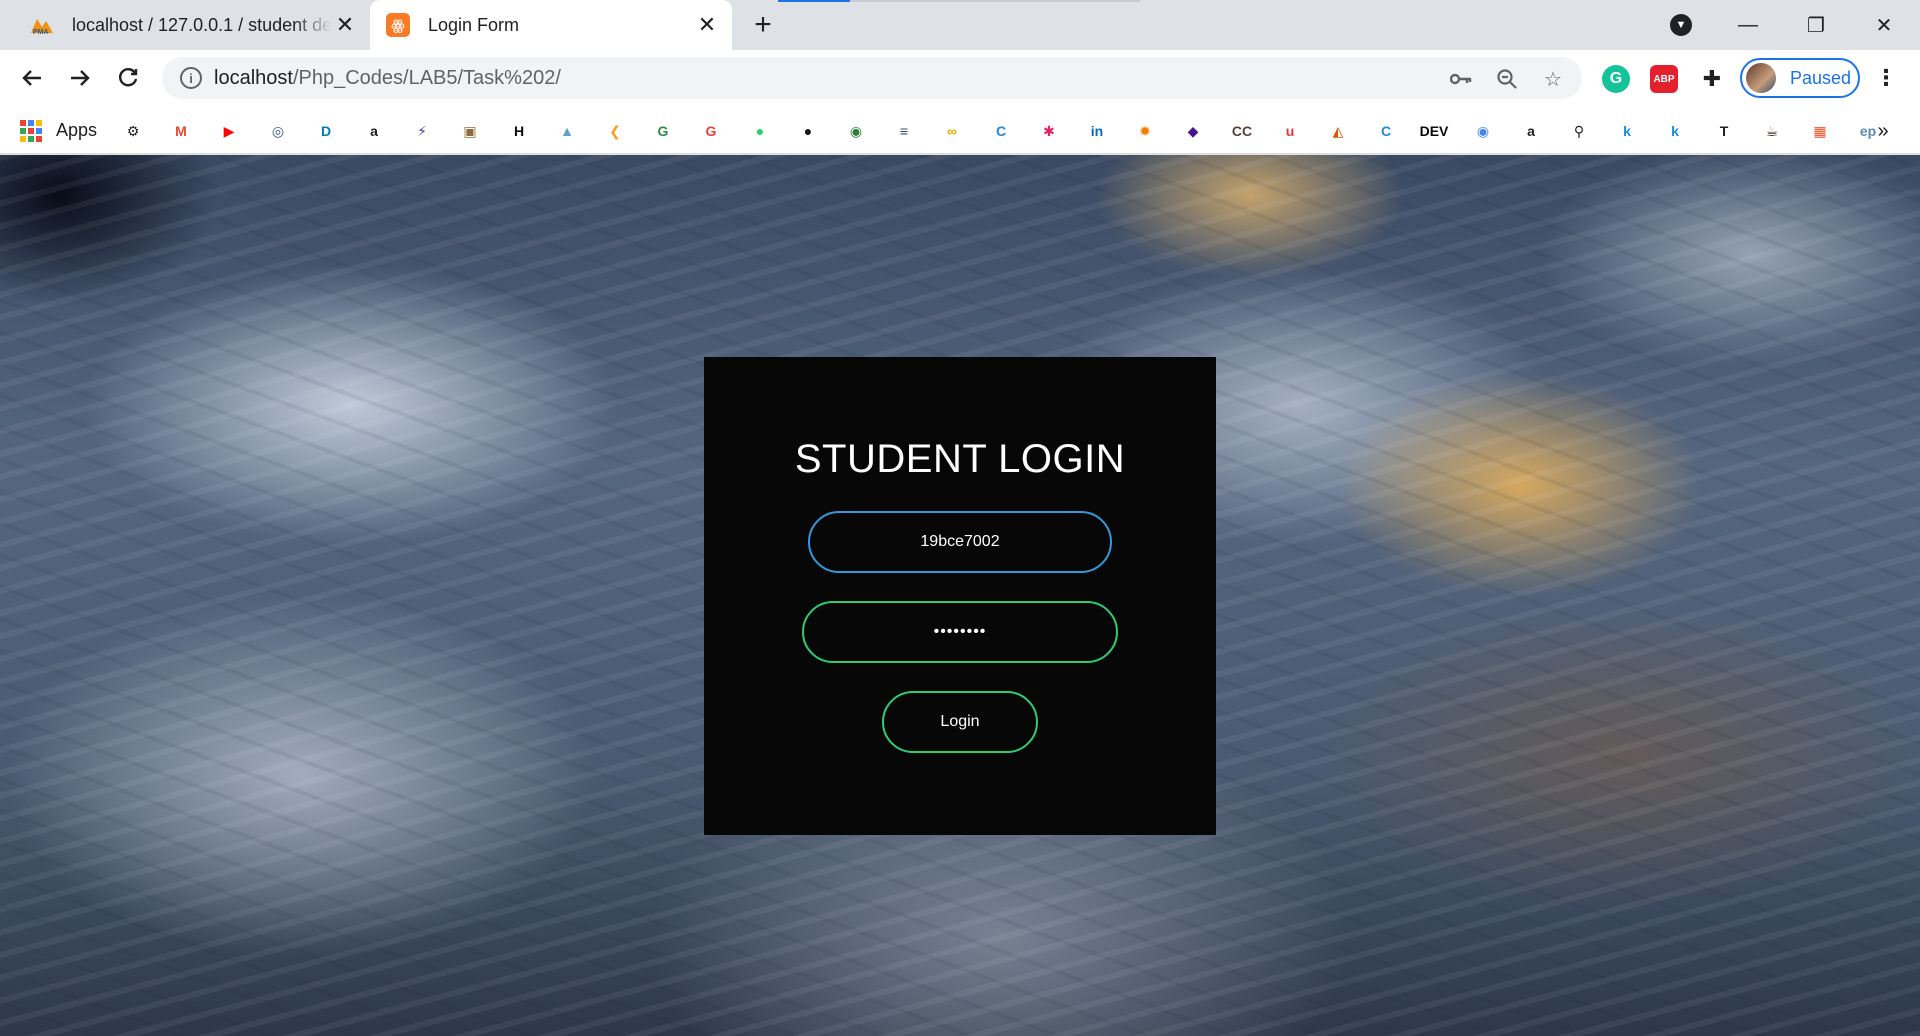 The width and height of the screenshot is (1920, 1036). I want to click on url-path: /Php_Codes/LAB5/Task%202/, so click(426, 77).